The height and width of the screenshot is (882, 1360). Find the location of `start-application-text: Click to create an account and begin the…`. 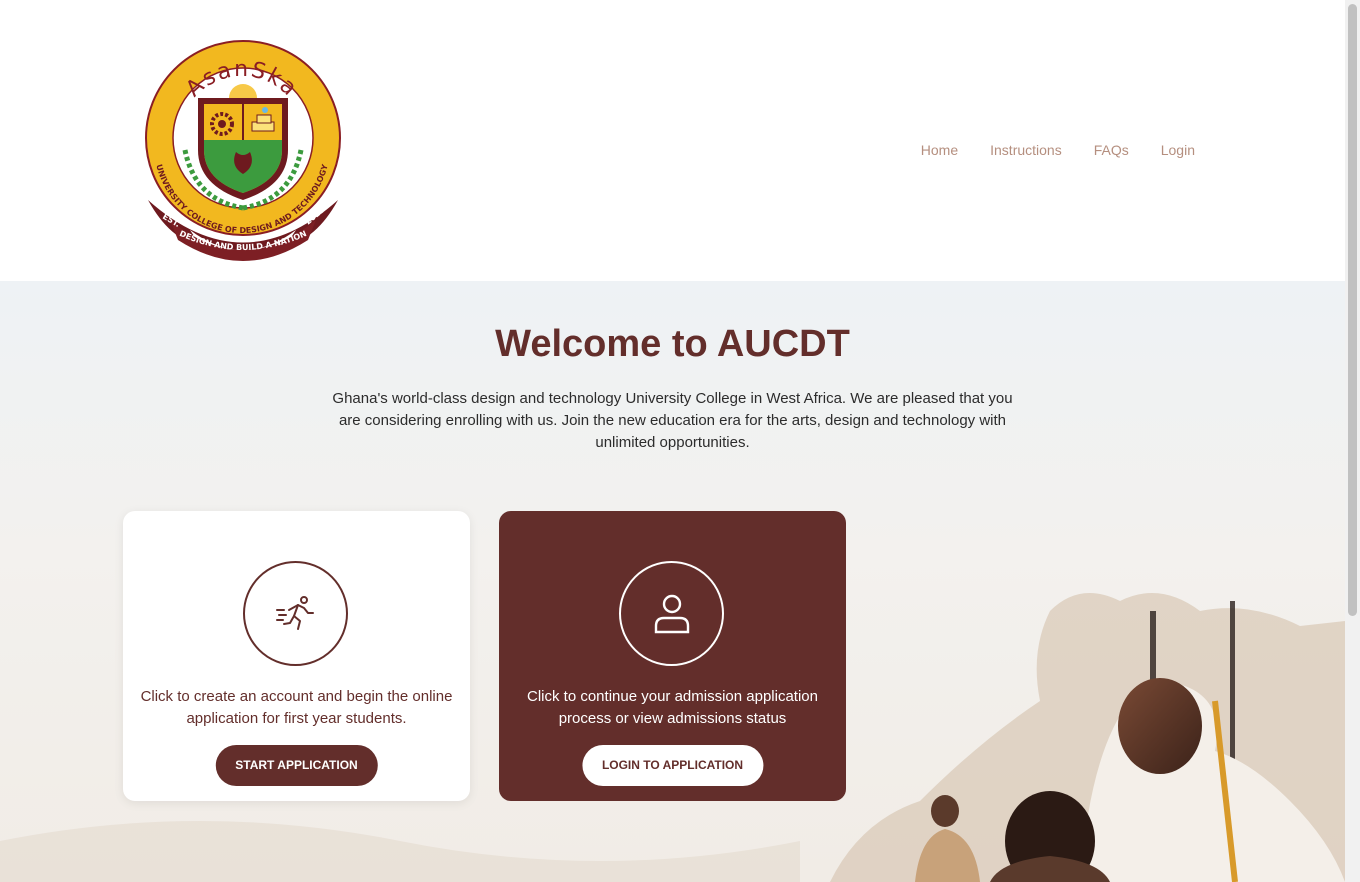

start-application-text: Click to create an account and begin the… is located at coordinates (296, 707).